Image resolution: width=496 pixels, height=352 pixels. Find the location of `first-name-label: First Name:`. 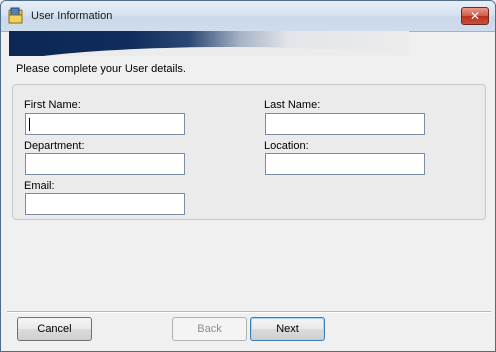

first-name-label: First Name: is located at coordinates (52, 105).